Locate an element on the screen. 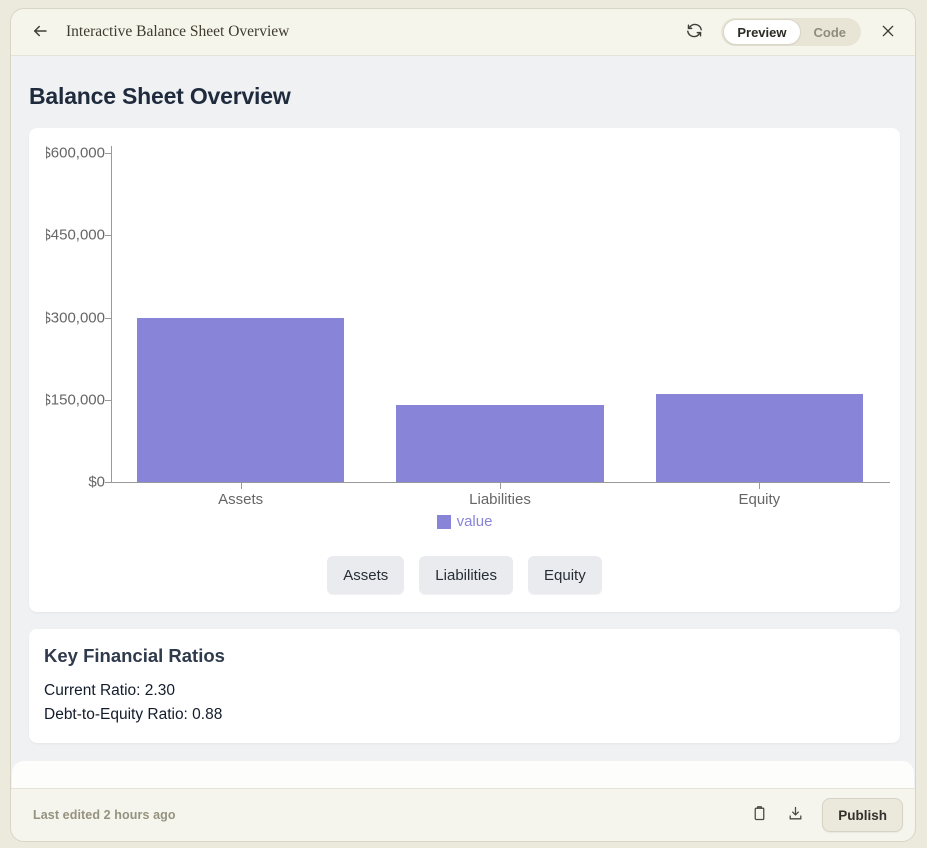  y-tick-label: $150,000 is located at coordinates (75, 400).